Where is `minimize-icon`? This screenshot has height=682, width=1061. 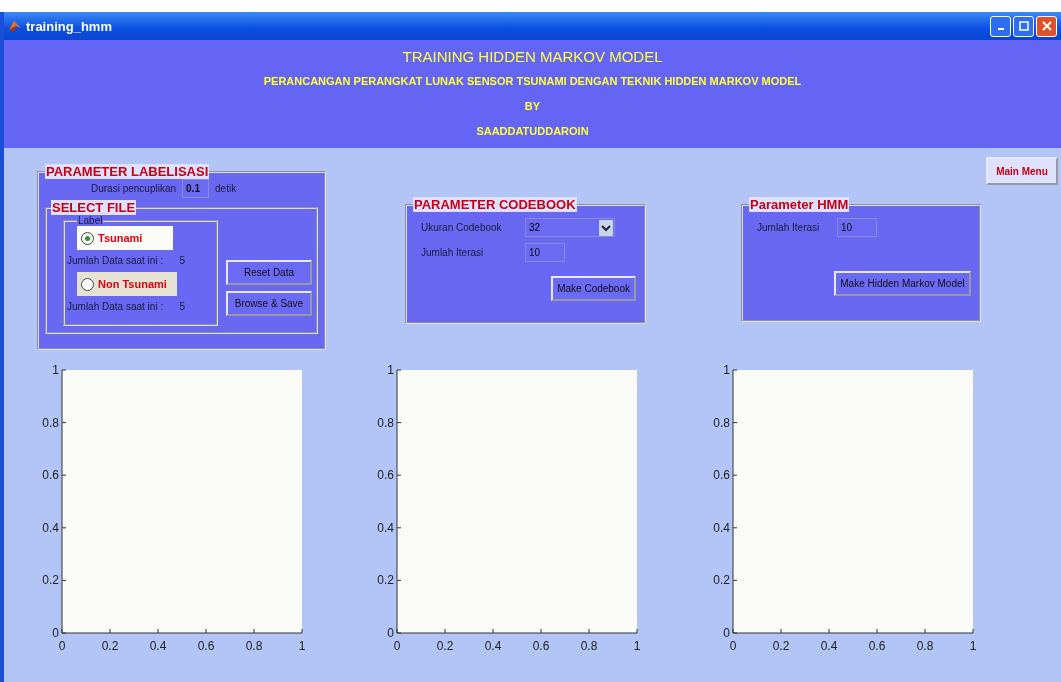
minimize-icon is located at coordinates (1000, 29).